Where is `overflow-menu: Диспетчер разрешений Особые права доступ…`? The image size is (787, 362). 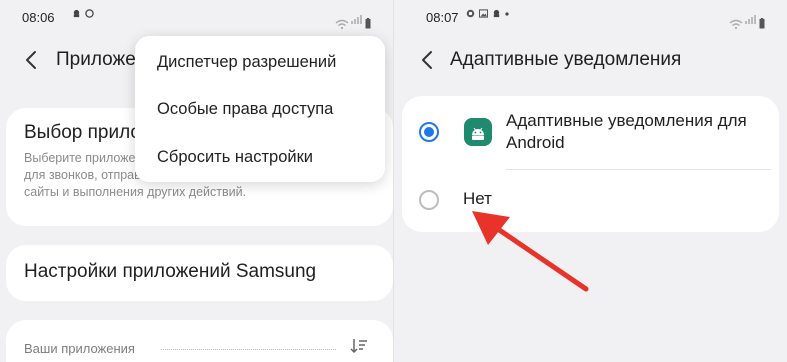 overflow-menu: Диспетчер разрешений Особые права доступ… is located at coordinates (260, 109).